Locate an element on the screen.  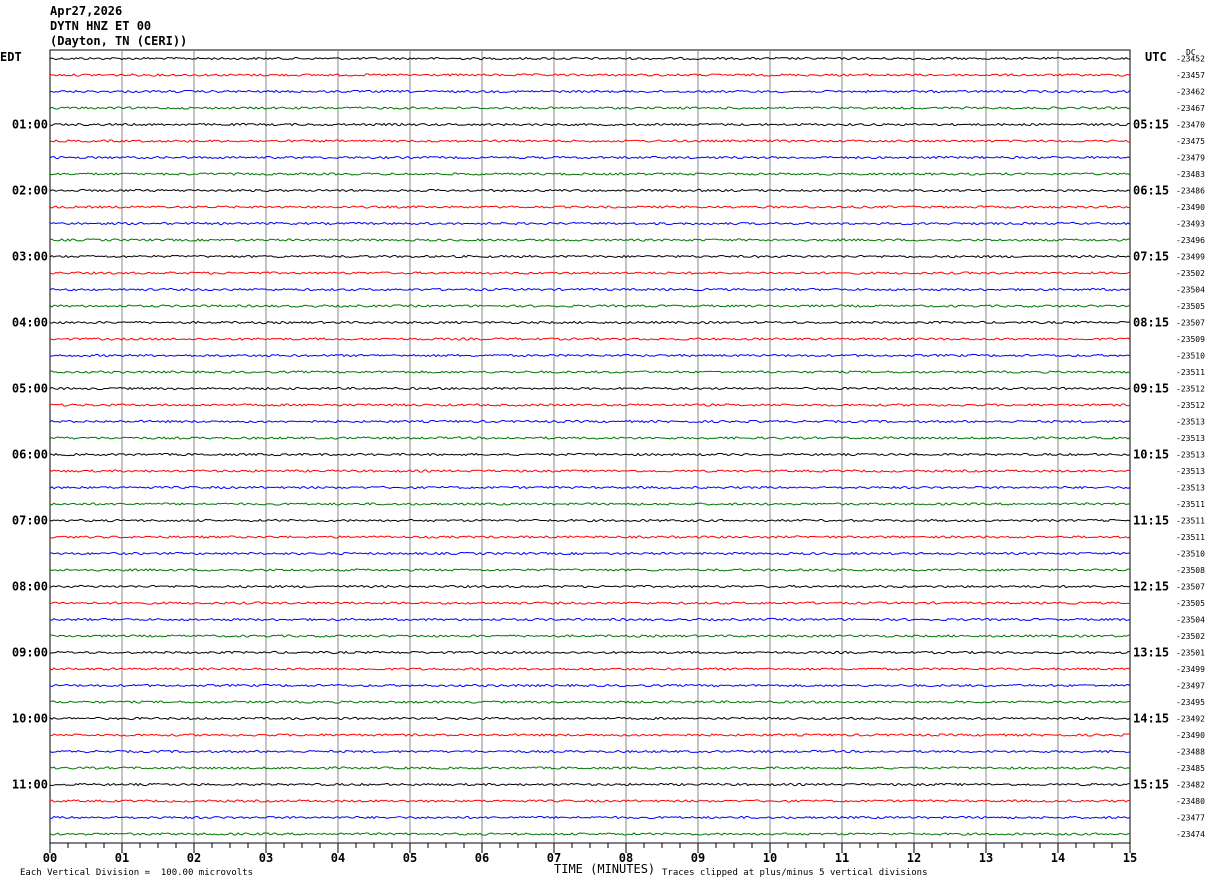
right-hour-label: 14:15 is located at coordinates (1151, 719).